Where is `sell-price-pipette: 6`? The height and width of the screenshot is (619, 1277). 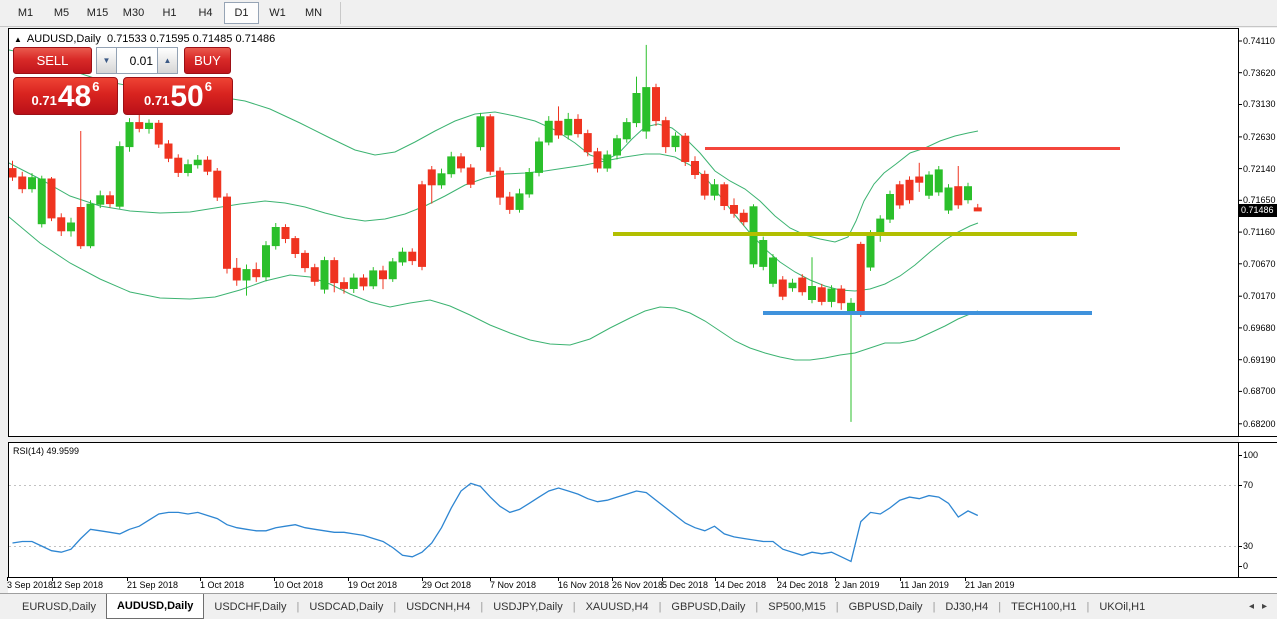 sell-price-pipette: 6 is located at coordinates (96, 86).